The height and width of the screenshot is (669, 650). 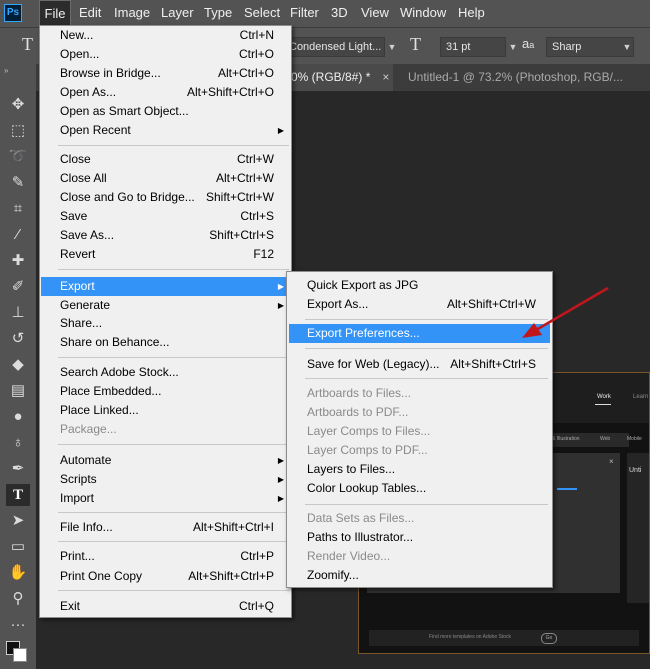 I want to click on annotation-arrow-shaft, so click(x=572, y=309).